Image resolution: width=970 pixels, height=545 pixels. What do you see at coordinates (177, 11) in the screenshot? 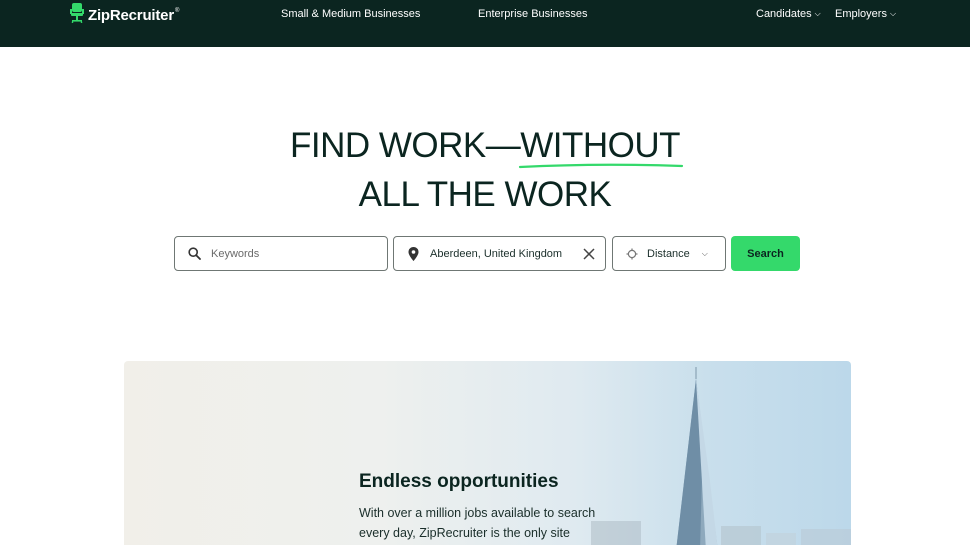
I see `registered-mark: ®` at bounding box center [177, 11].